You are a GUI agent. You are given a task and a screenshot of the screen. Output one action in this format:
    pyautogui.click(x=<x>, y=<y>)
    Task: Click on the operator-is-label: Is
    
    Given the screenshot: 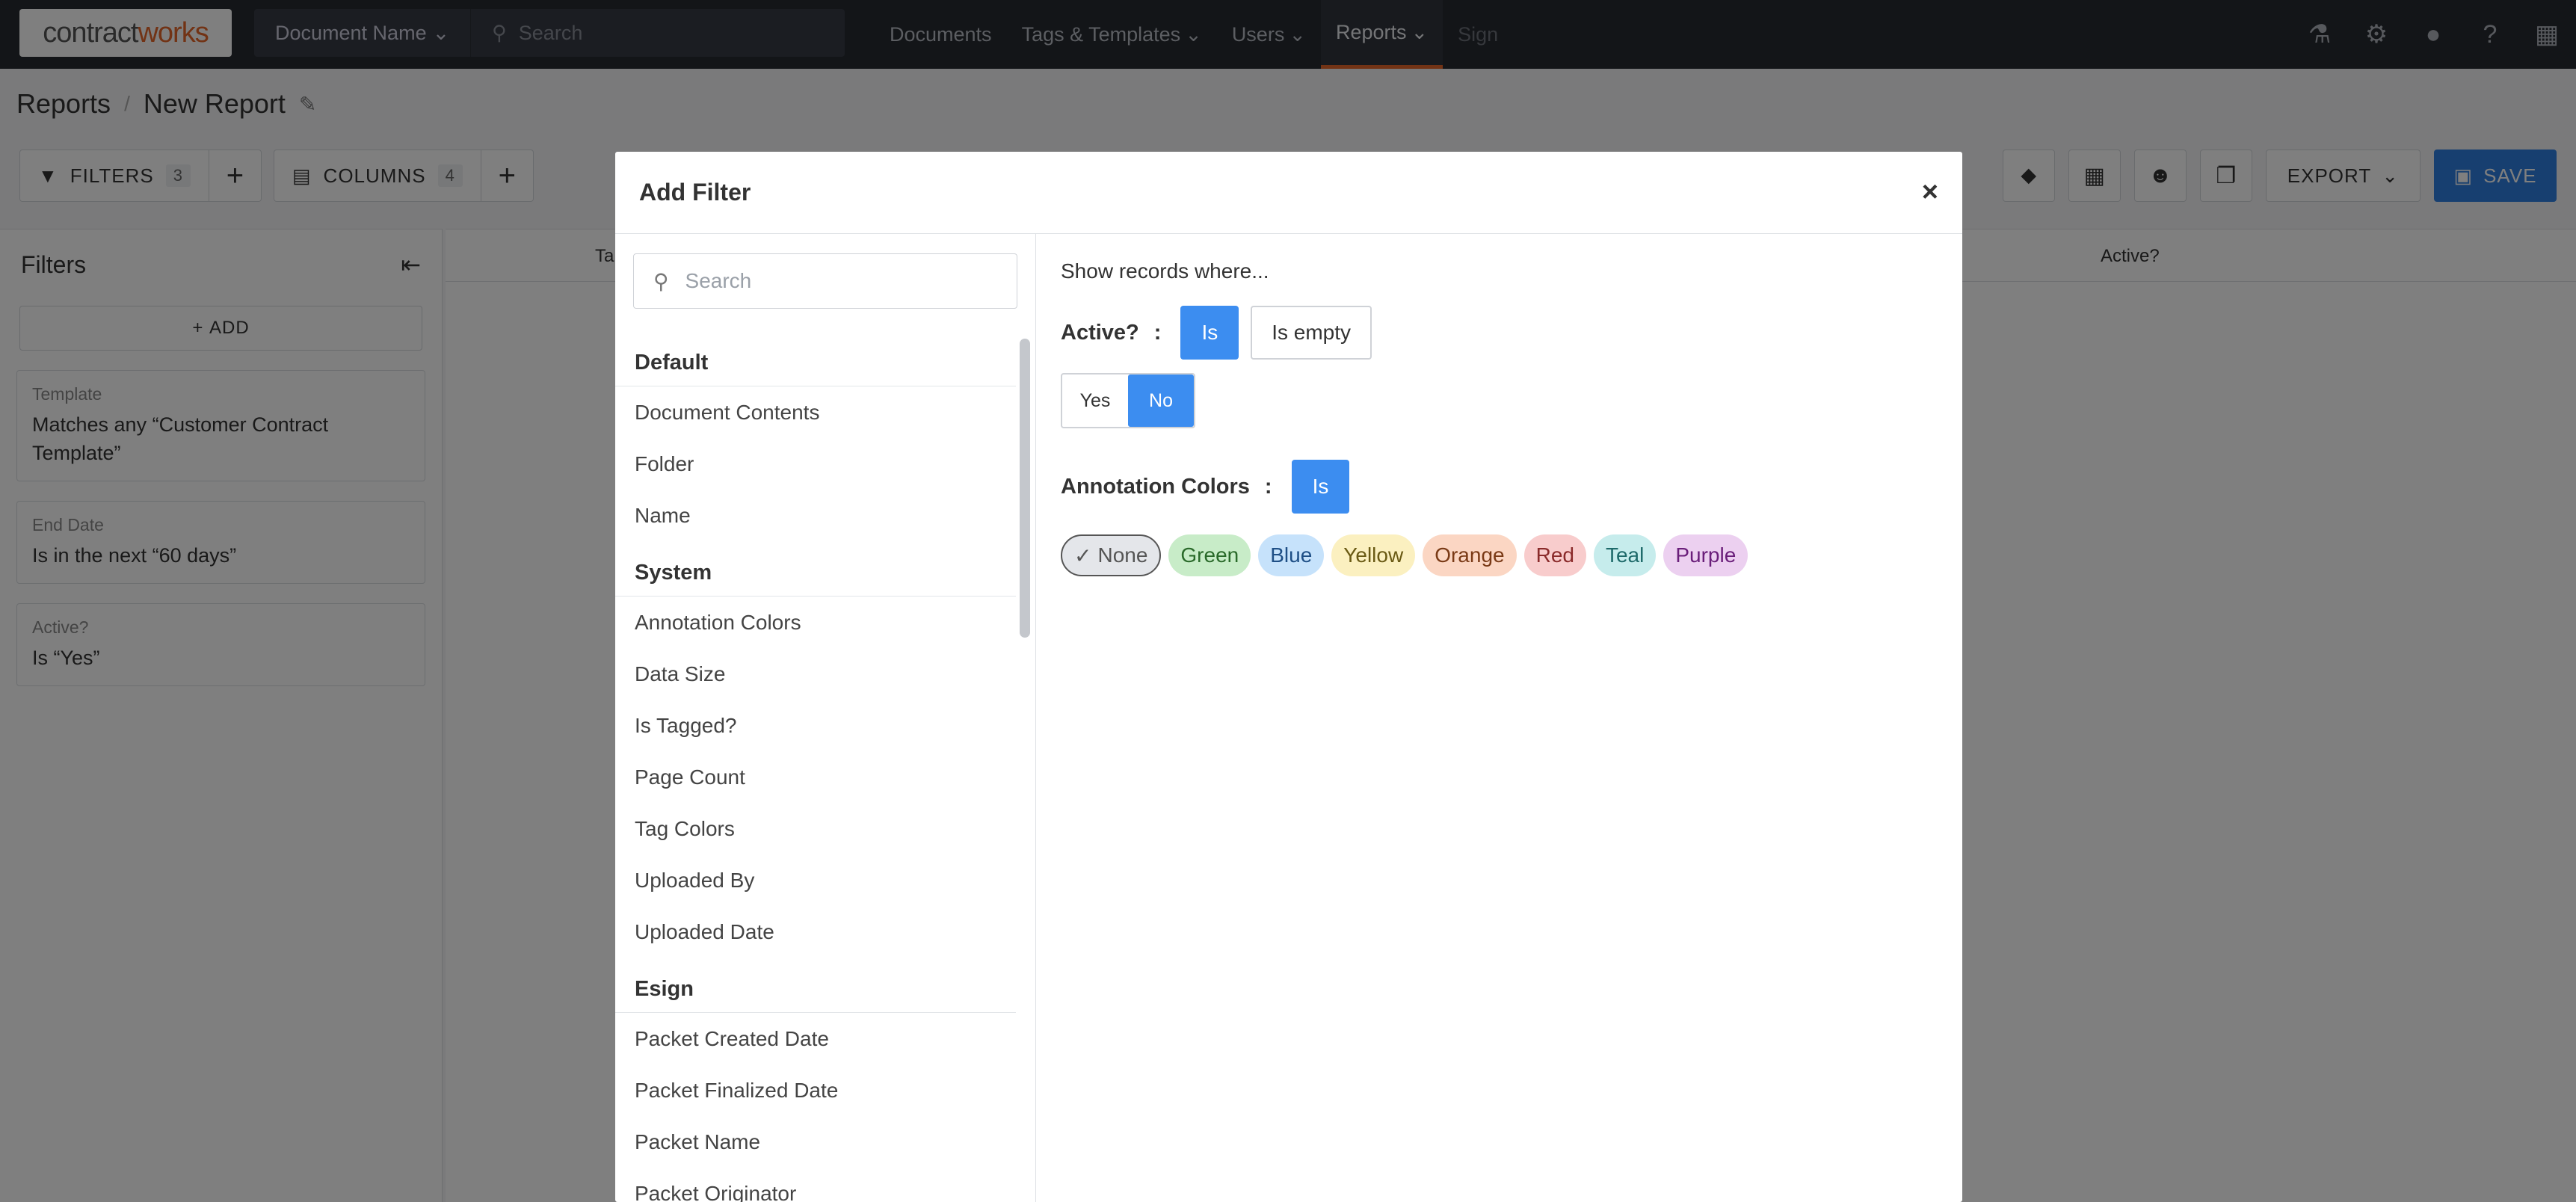 What is the action you would take?
    pyautogui.click(x=1209, y=332)
    